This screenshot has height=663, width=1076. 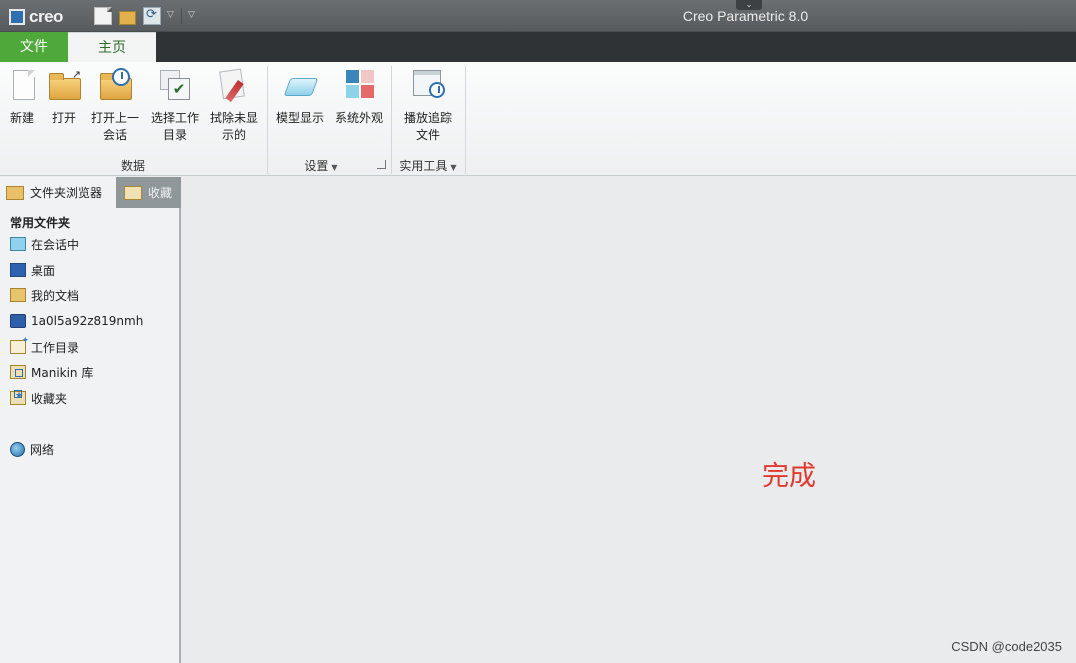 What do you see at coordinates (538, 16) in the screenshot?
I see `title-bar: creo ▽ ▽ Creo Parametric 8.0 ⌄` at bounding box center [538, 16].